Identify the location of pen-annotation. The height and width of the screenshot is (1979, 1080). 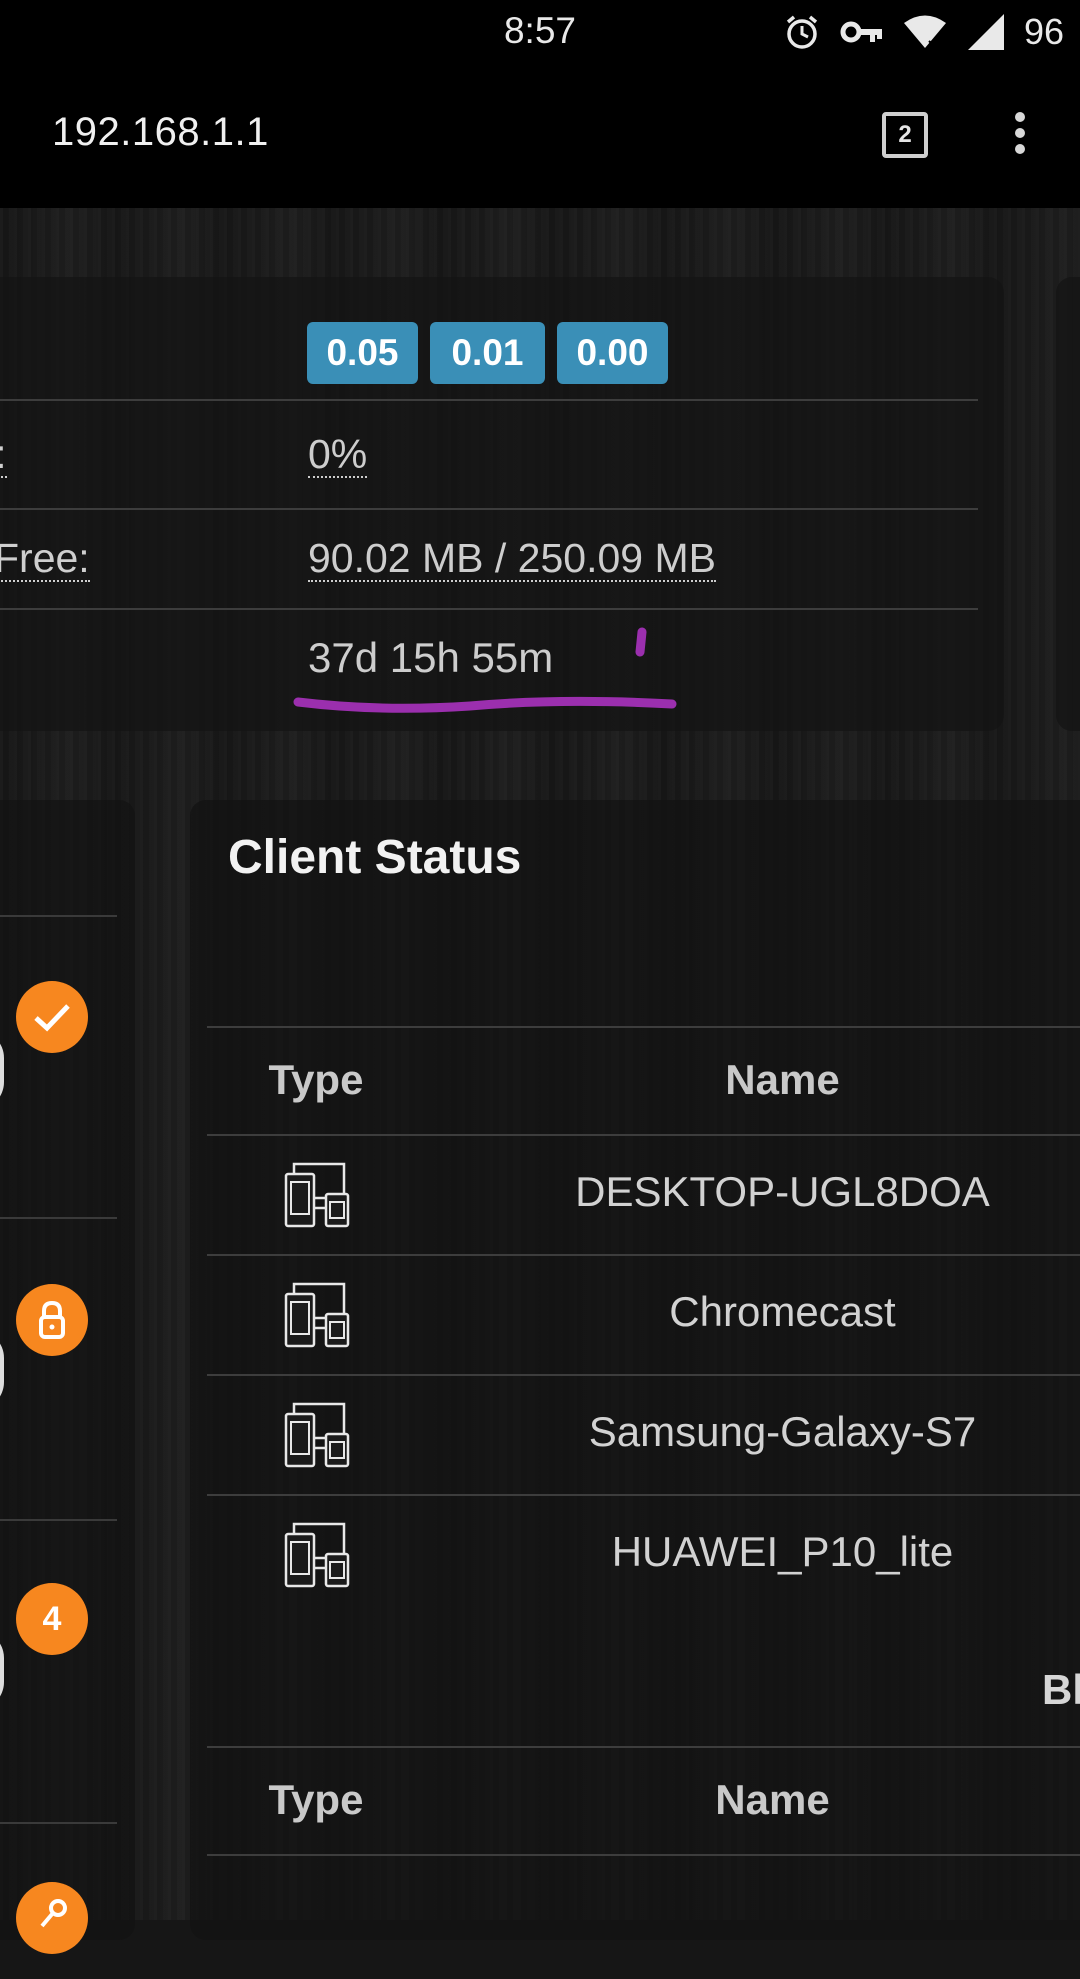
(485, 670).